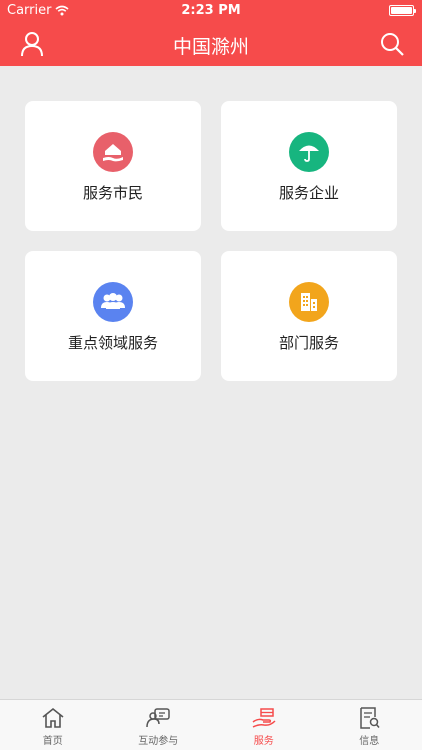 The width and height of the screenshot is (422, 750). I want to click on status-bar: Carrier 2:23 PM, so click(211, 11).